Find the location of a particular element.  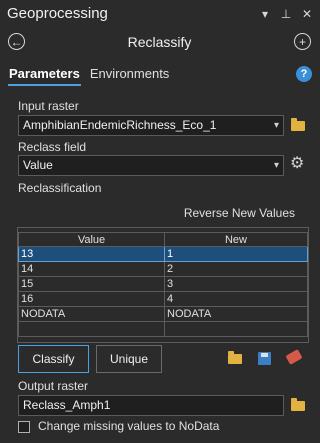

pin-icon: ⊥ is located at coordinates (286, 14).